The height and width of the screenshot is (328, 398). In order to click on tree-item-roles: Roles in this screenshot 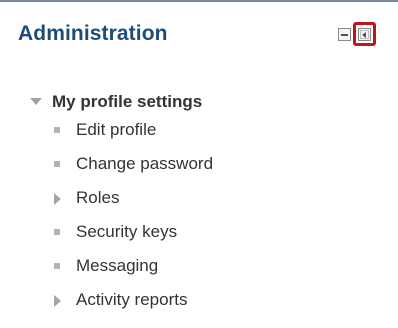, I will do `click(199, 203)`.